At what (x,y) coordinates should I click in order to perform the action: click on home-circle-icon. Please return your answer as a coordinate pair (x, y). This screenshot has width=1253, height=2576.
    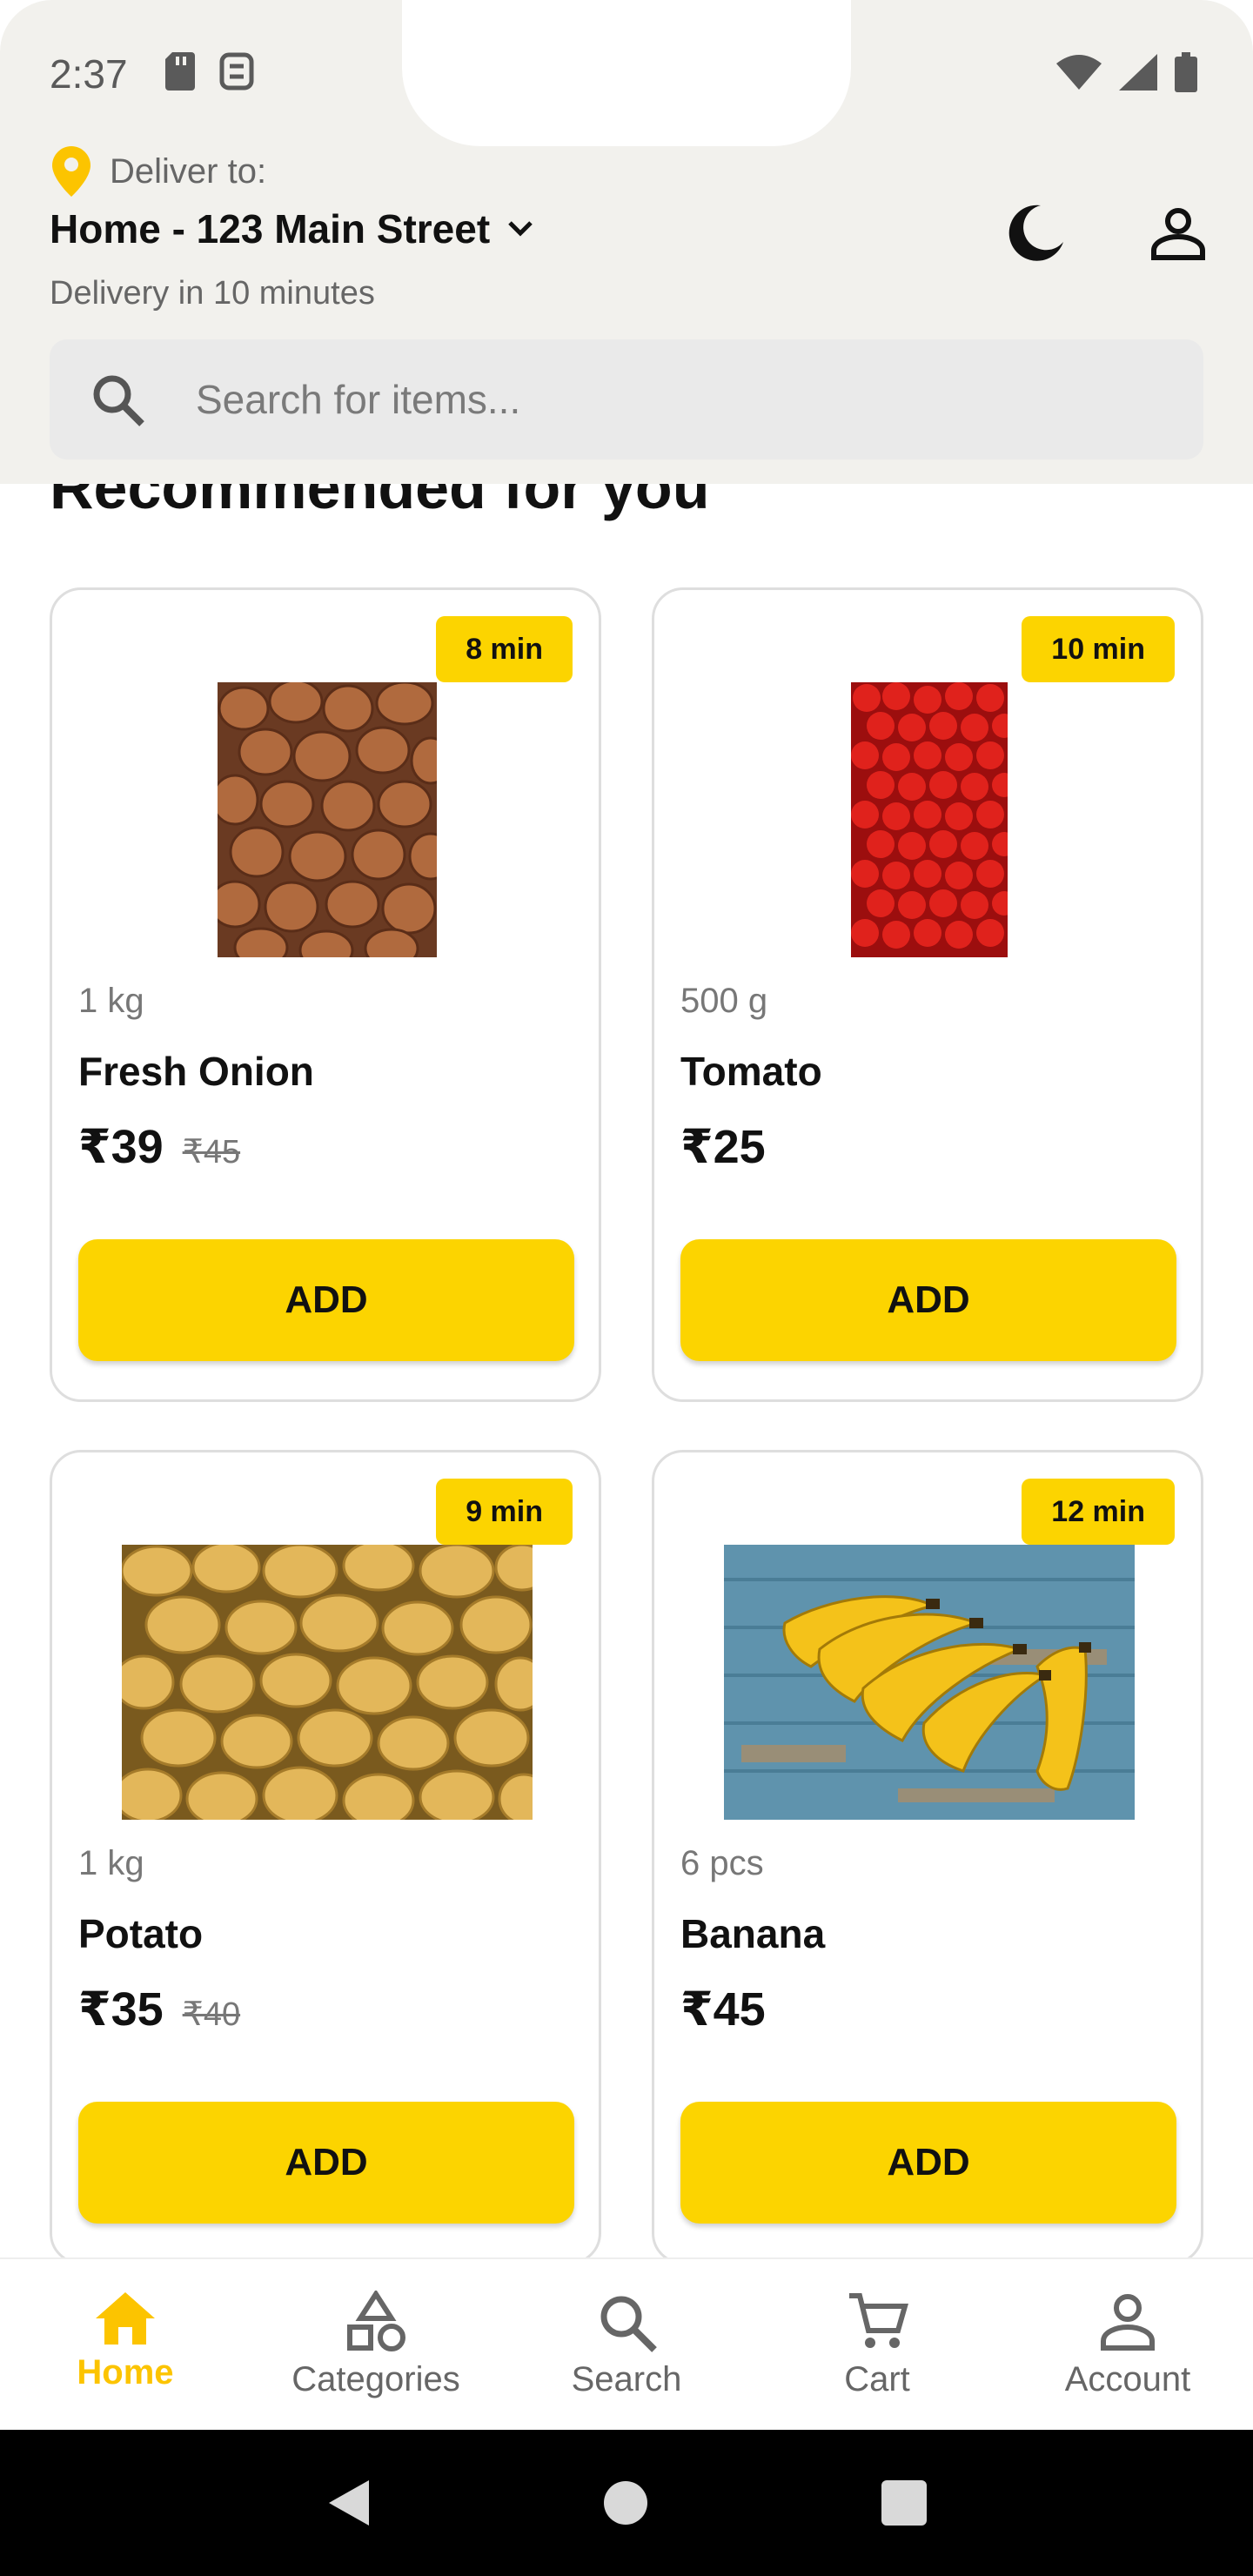
    Looking at the image, I should click on (625, 2503).